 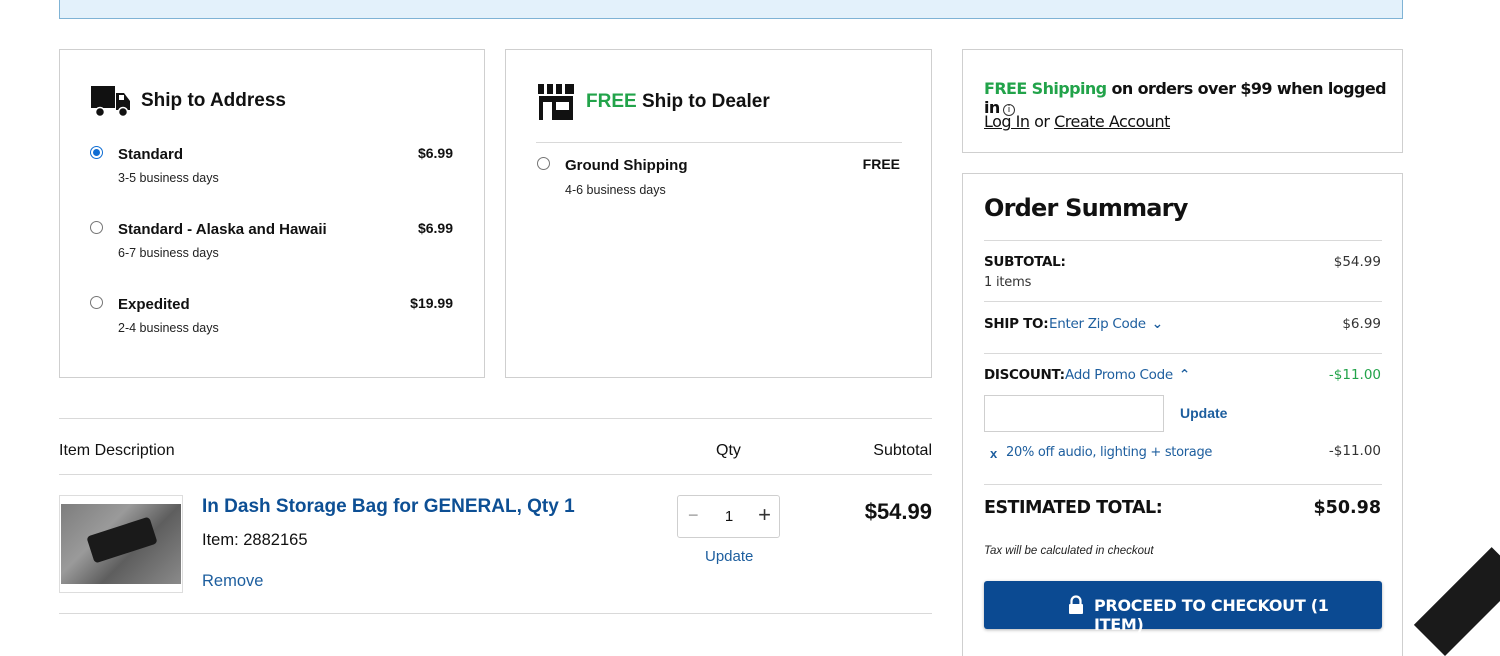 I want to click on qty-input: 1, so click(x=729, y=516).